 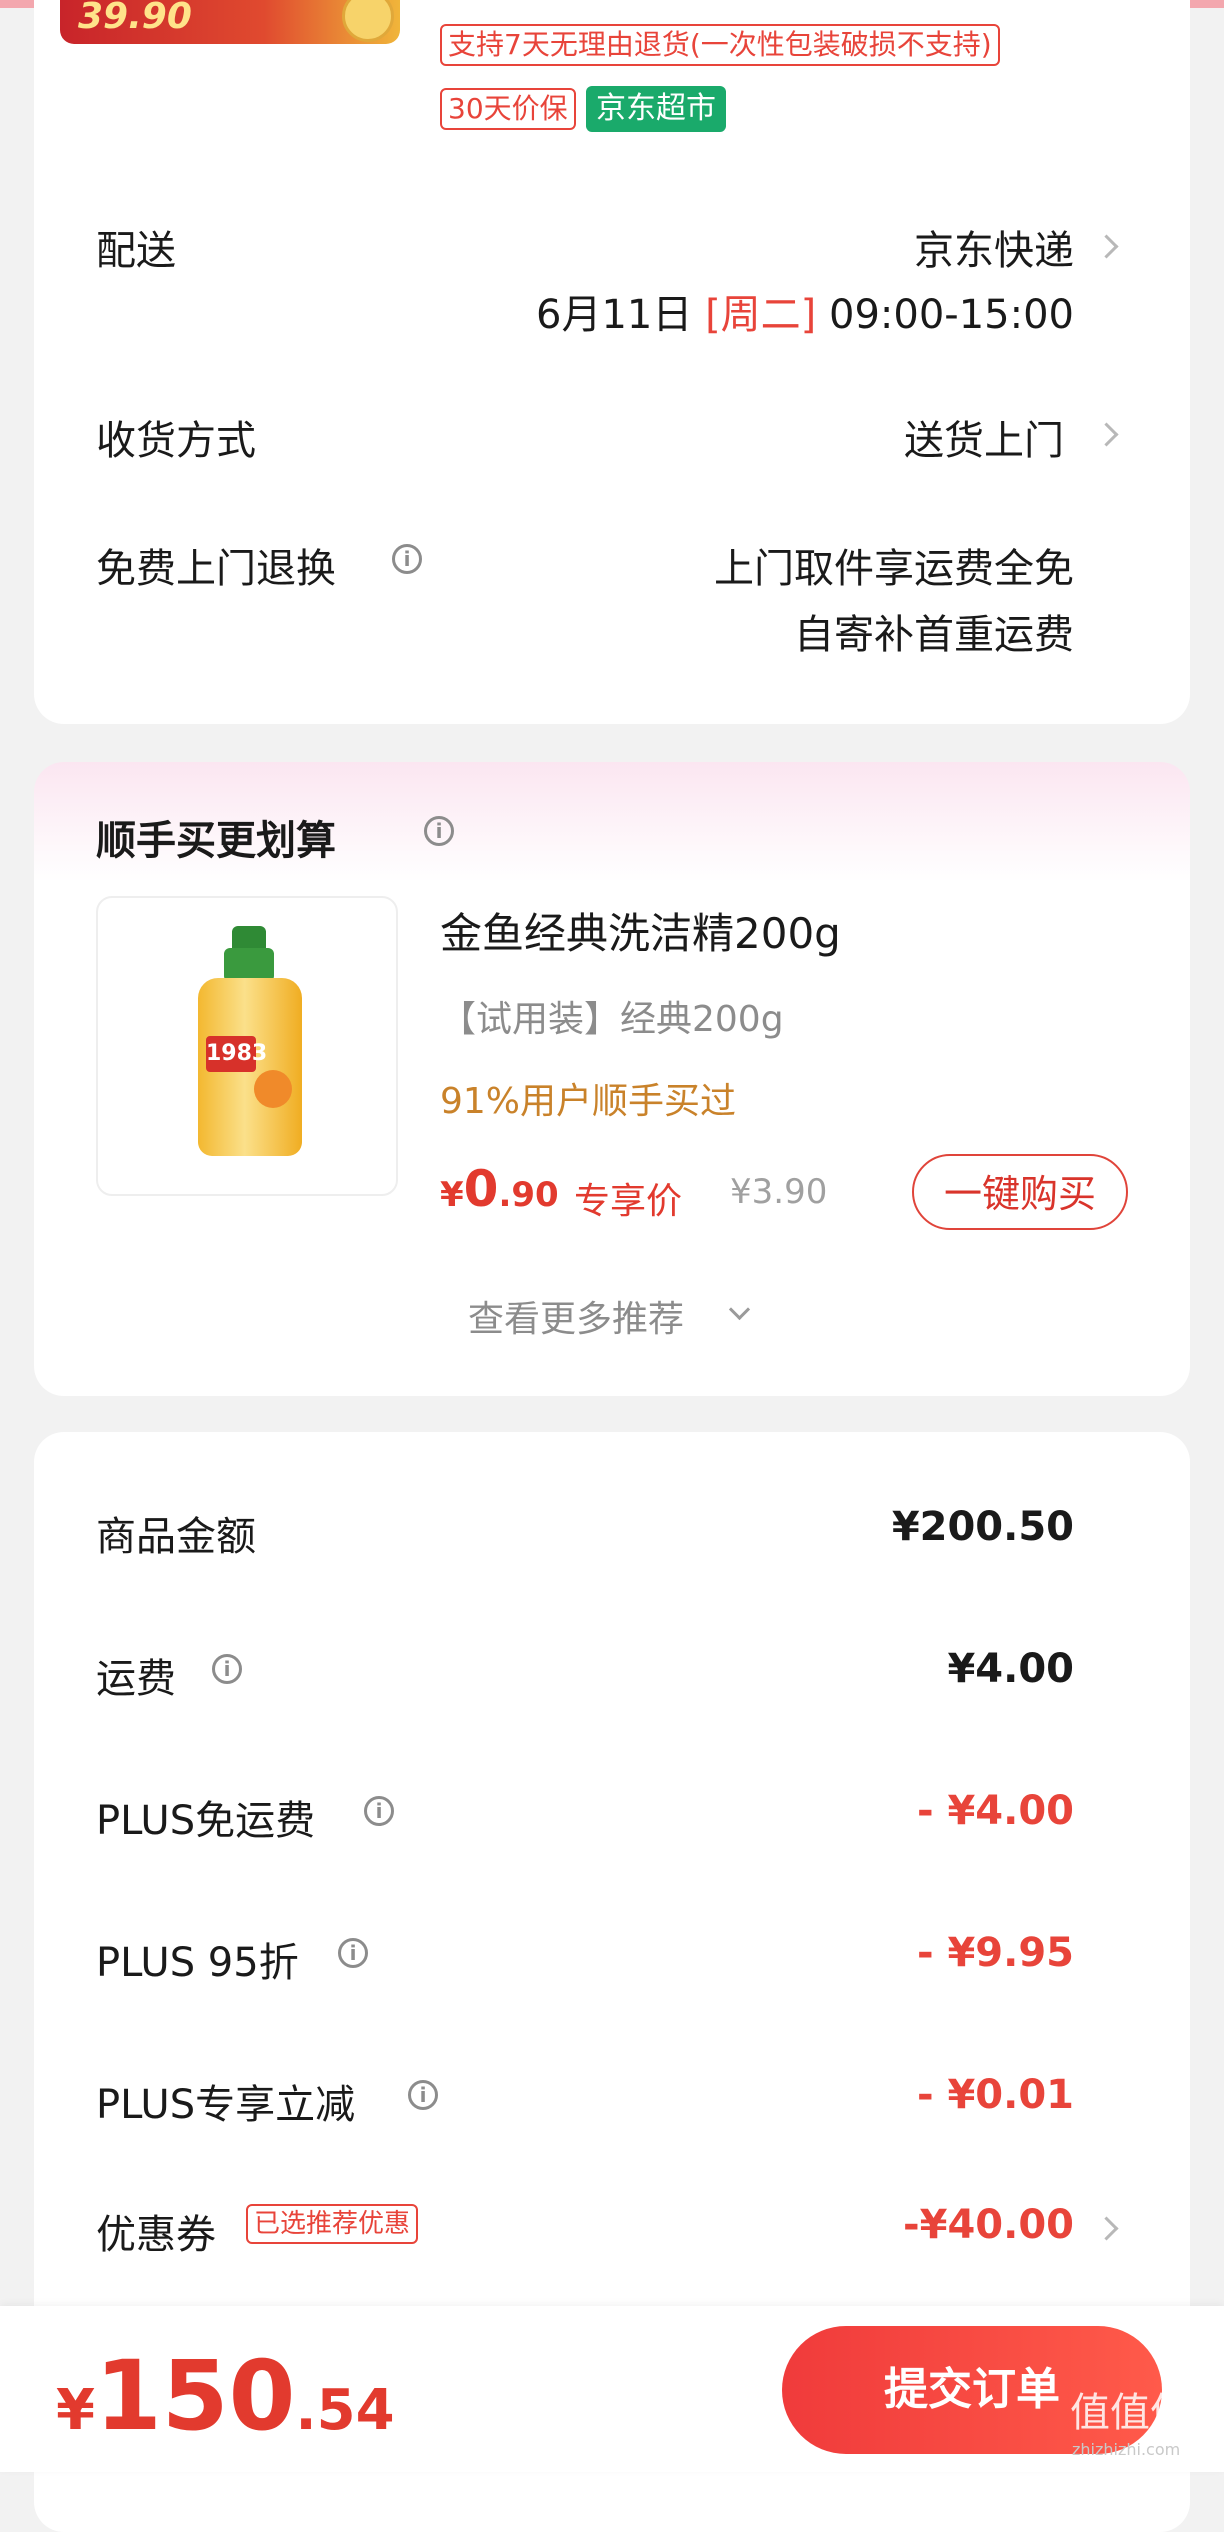 I want to click on addon-product-name: 金鱼经典洗洁精200g, so click(x=640, y=930).